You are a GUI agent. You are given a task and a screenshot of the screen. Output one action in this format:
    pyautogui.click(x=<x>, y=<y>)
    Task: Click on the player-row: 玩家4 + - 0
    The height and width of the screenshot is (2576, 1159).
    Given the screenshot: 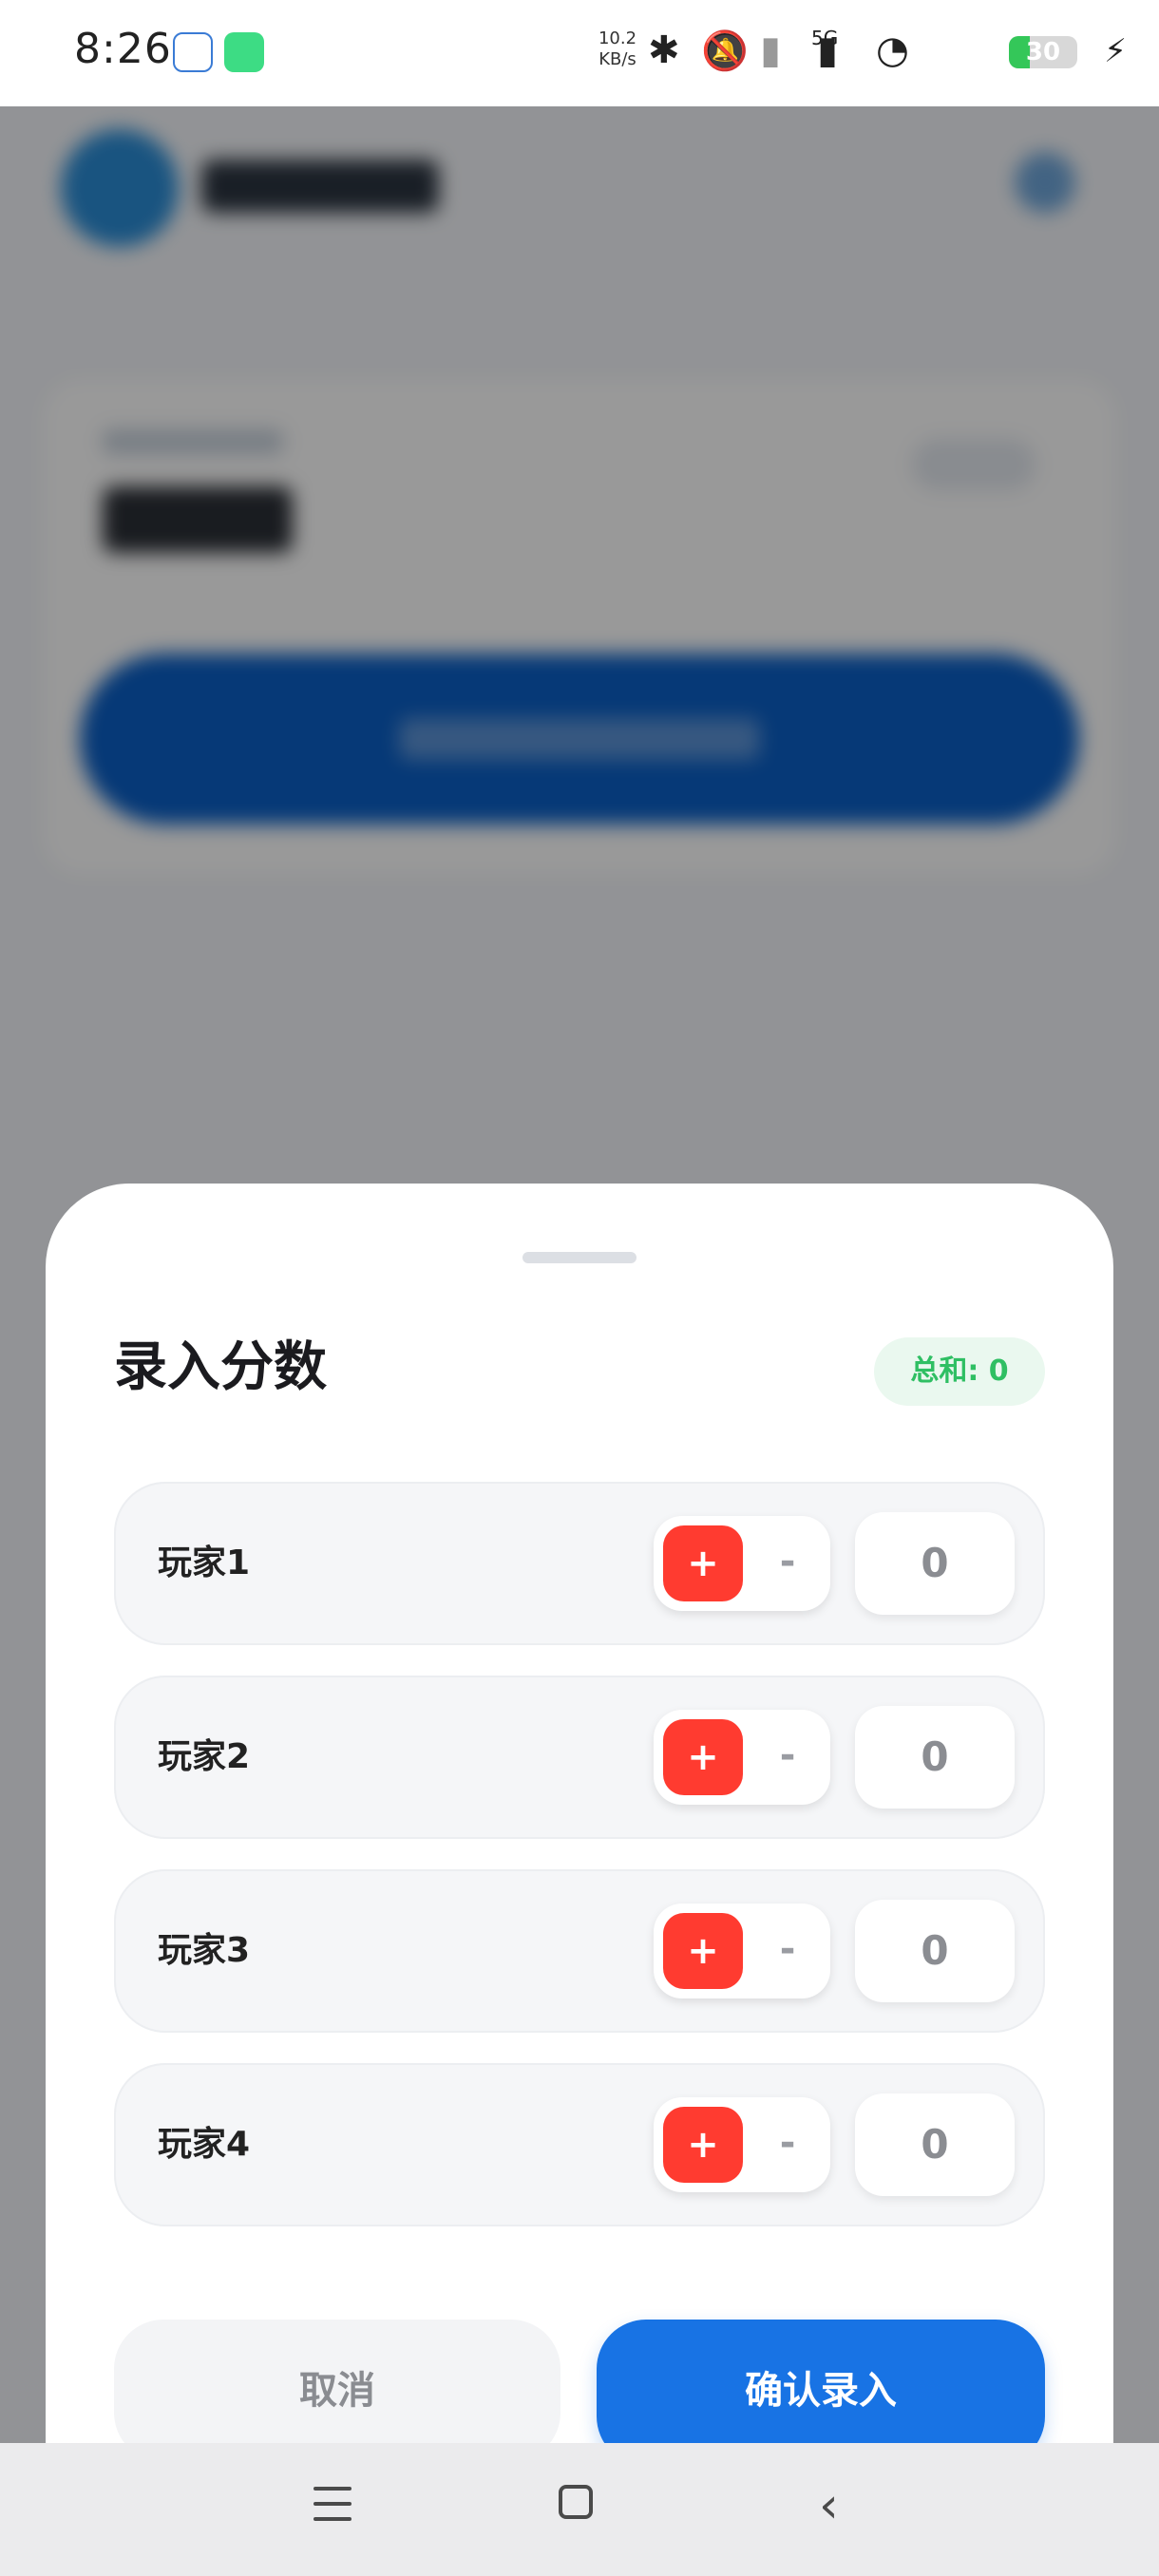 What is the action you would take?
    pyautogui.click(x=579, y=2144)
    